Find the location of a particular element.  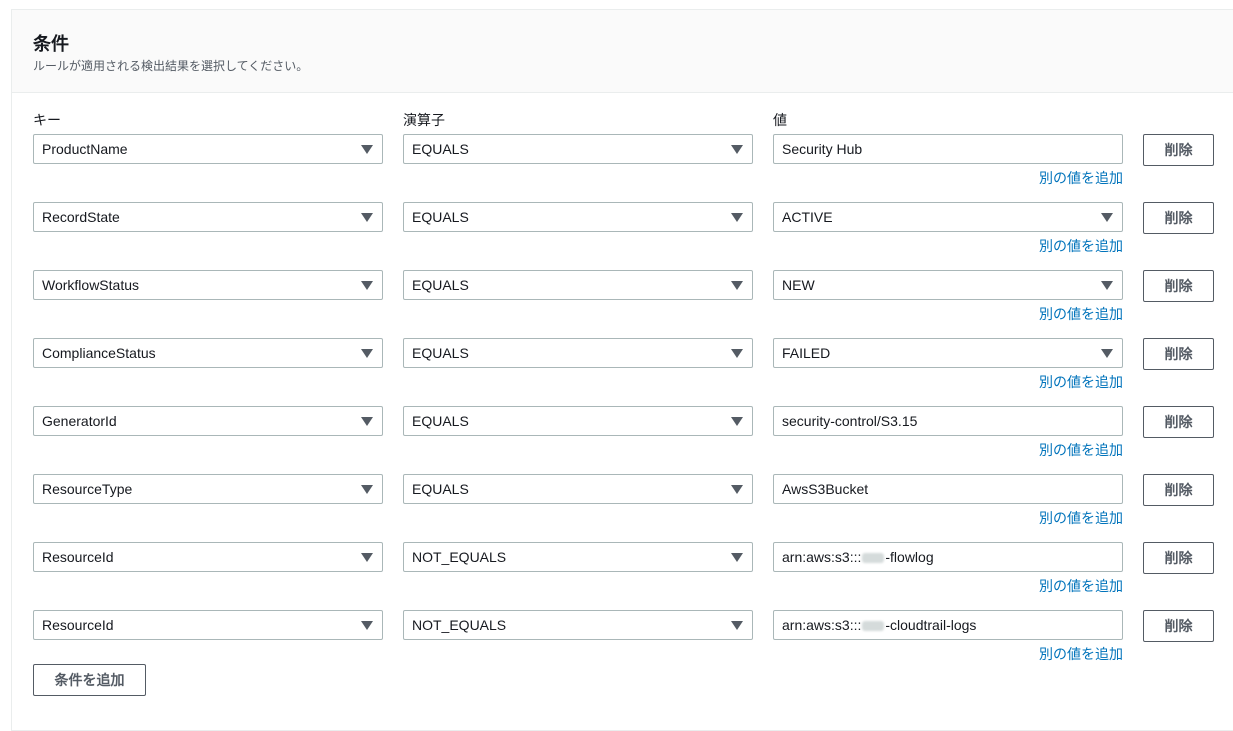

value-text: NEW is located at coordinates (798, 285).